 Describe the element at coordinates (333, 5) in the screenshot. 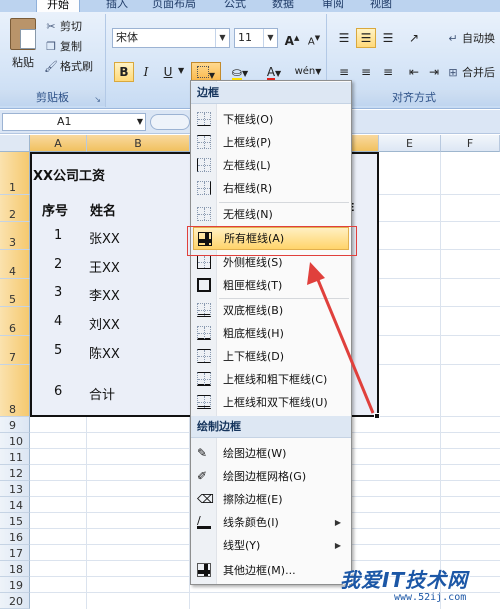

I see `tab-review: 审阅` at that location.